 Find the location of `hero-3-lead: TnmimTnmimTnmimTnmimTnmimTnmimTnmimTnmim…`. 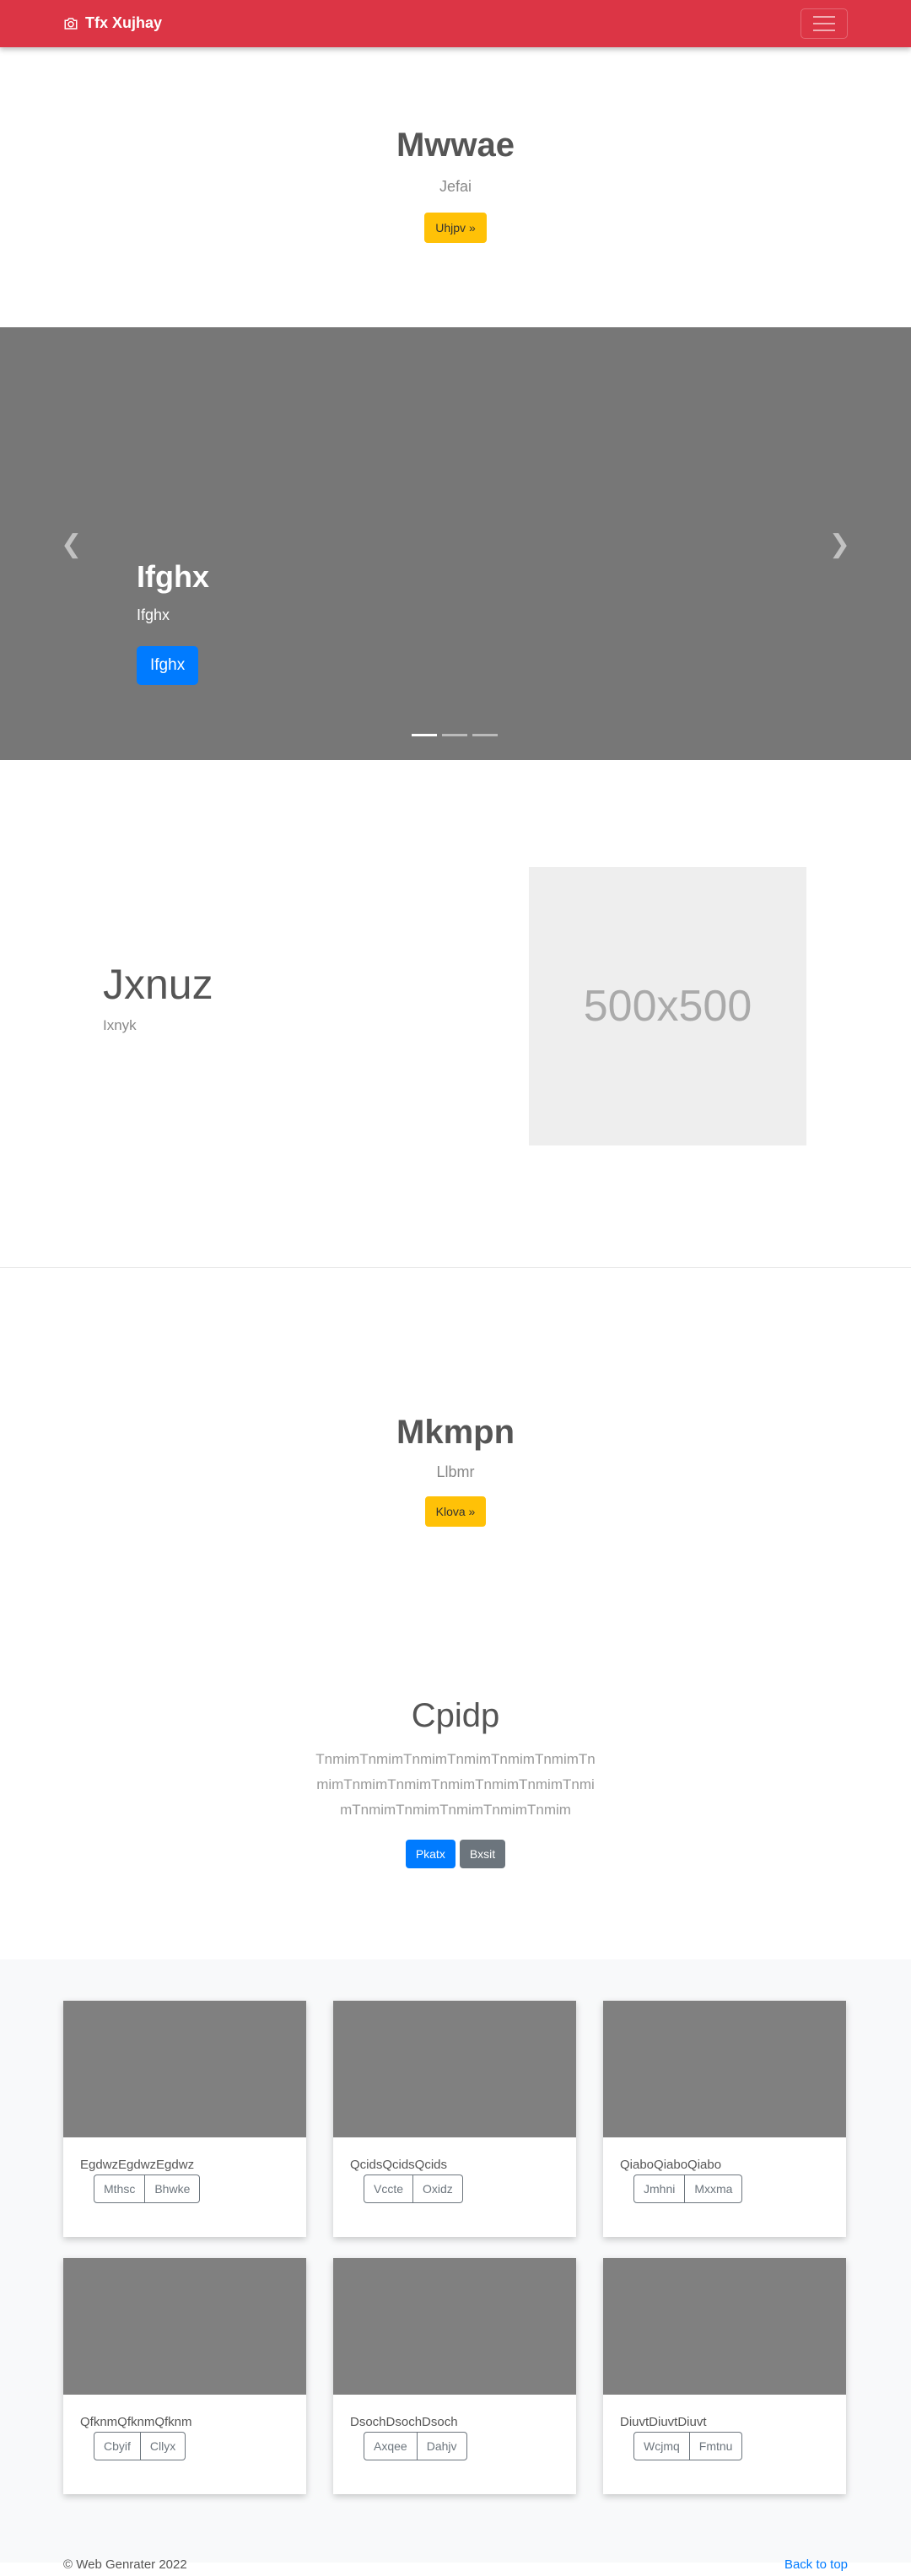

hero-3-lead: TnmimTnmimTnmimTnmimTnmimTnmimTnmimTnmim… is located at coordinates (455, 1784).